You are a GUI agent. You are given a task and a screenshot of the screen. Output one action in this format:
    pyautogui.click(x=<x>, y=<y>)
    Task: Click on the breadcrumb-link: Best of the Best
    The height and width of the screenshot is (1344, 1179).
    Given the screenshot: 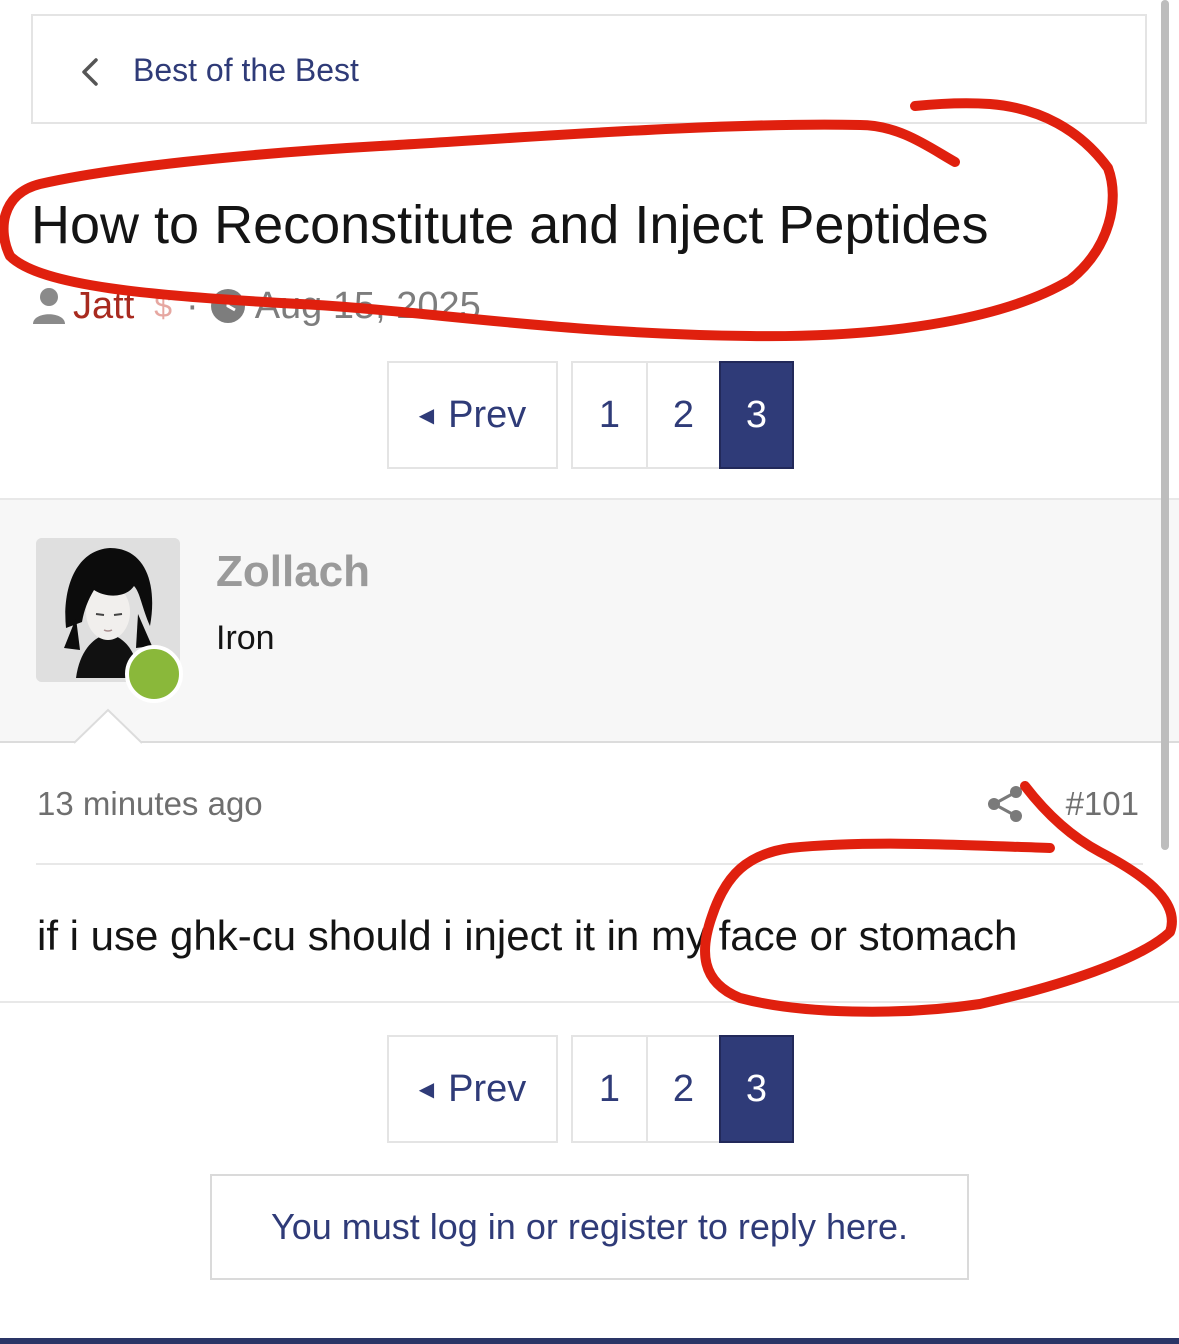 What is the action you would take?
    pyautogui.click(x=246, y=70)
    